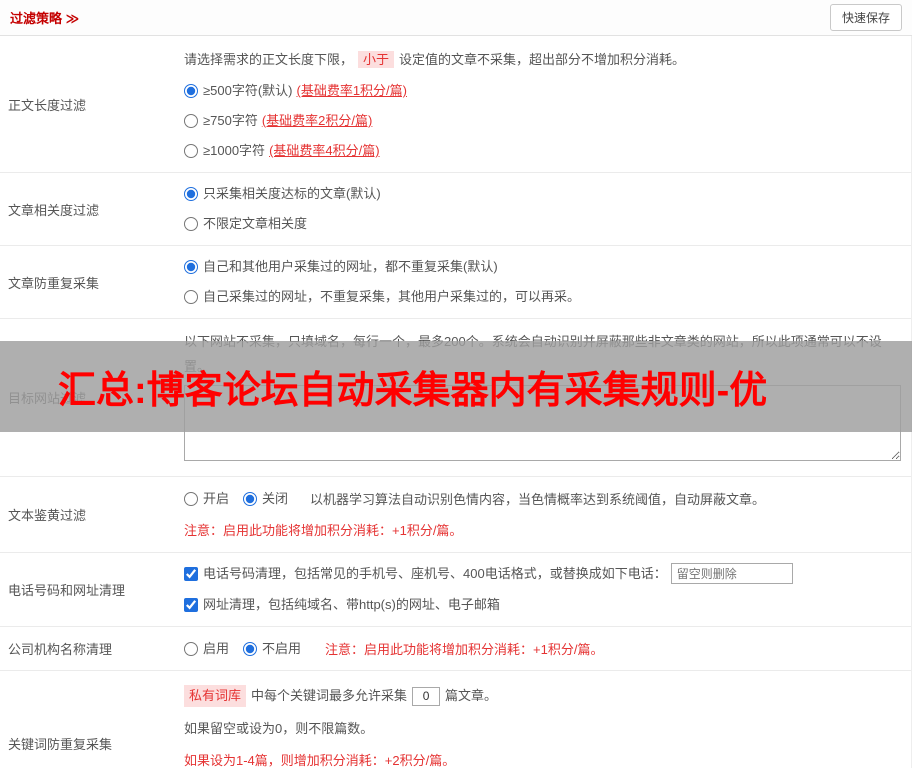  Describe the element at coordinates (323, 530) in the screenshot. I see `porn-filter-warning: 注意：启用此功能将增加积分消耗：+1积分/篇。` at that location.